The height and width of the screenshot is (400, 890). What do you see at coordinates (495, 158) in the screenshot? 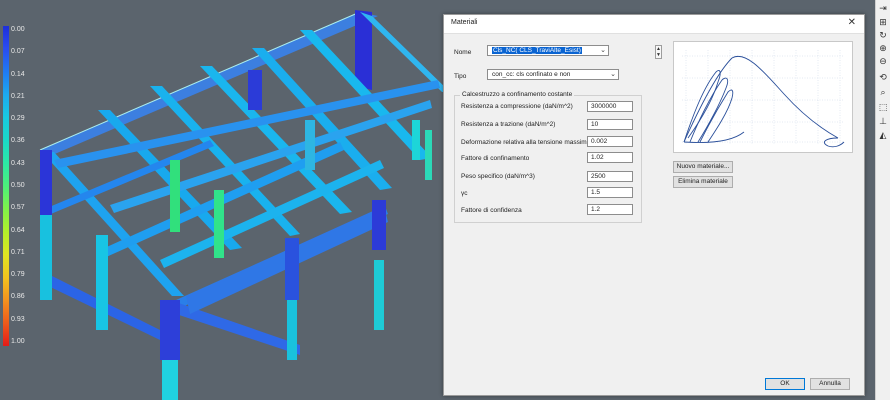
I see `field-label-confinement: Fattore di confinamento` at bounding box center [495, 158].